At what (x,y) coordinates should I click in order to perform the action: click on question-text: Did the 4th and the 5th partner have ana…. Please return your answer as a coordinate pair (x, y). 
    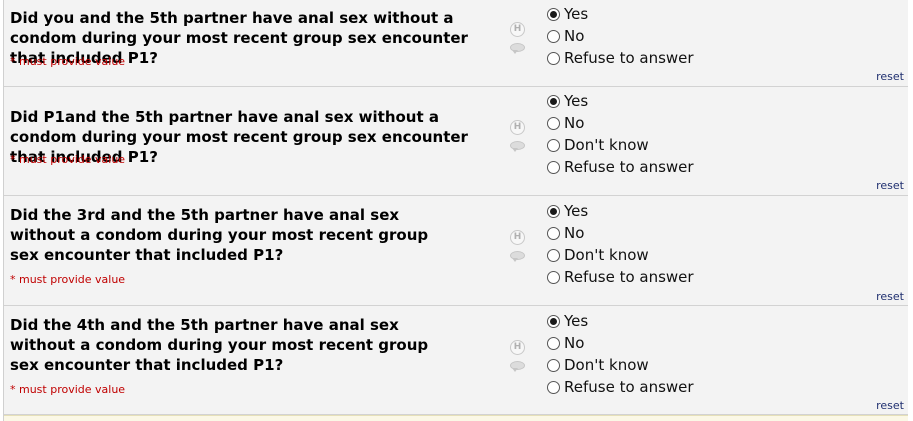
    Looking at the image, I should click on (219, 345).